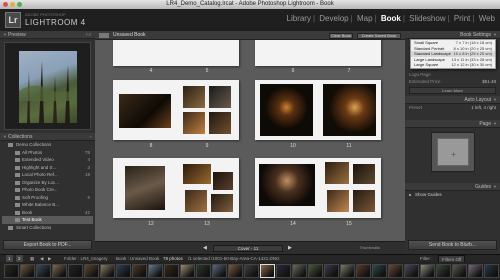 This screenshot has height=280, width=500. I want to click on book-settings-header: Book Settings ▼, so click(452, 35).